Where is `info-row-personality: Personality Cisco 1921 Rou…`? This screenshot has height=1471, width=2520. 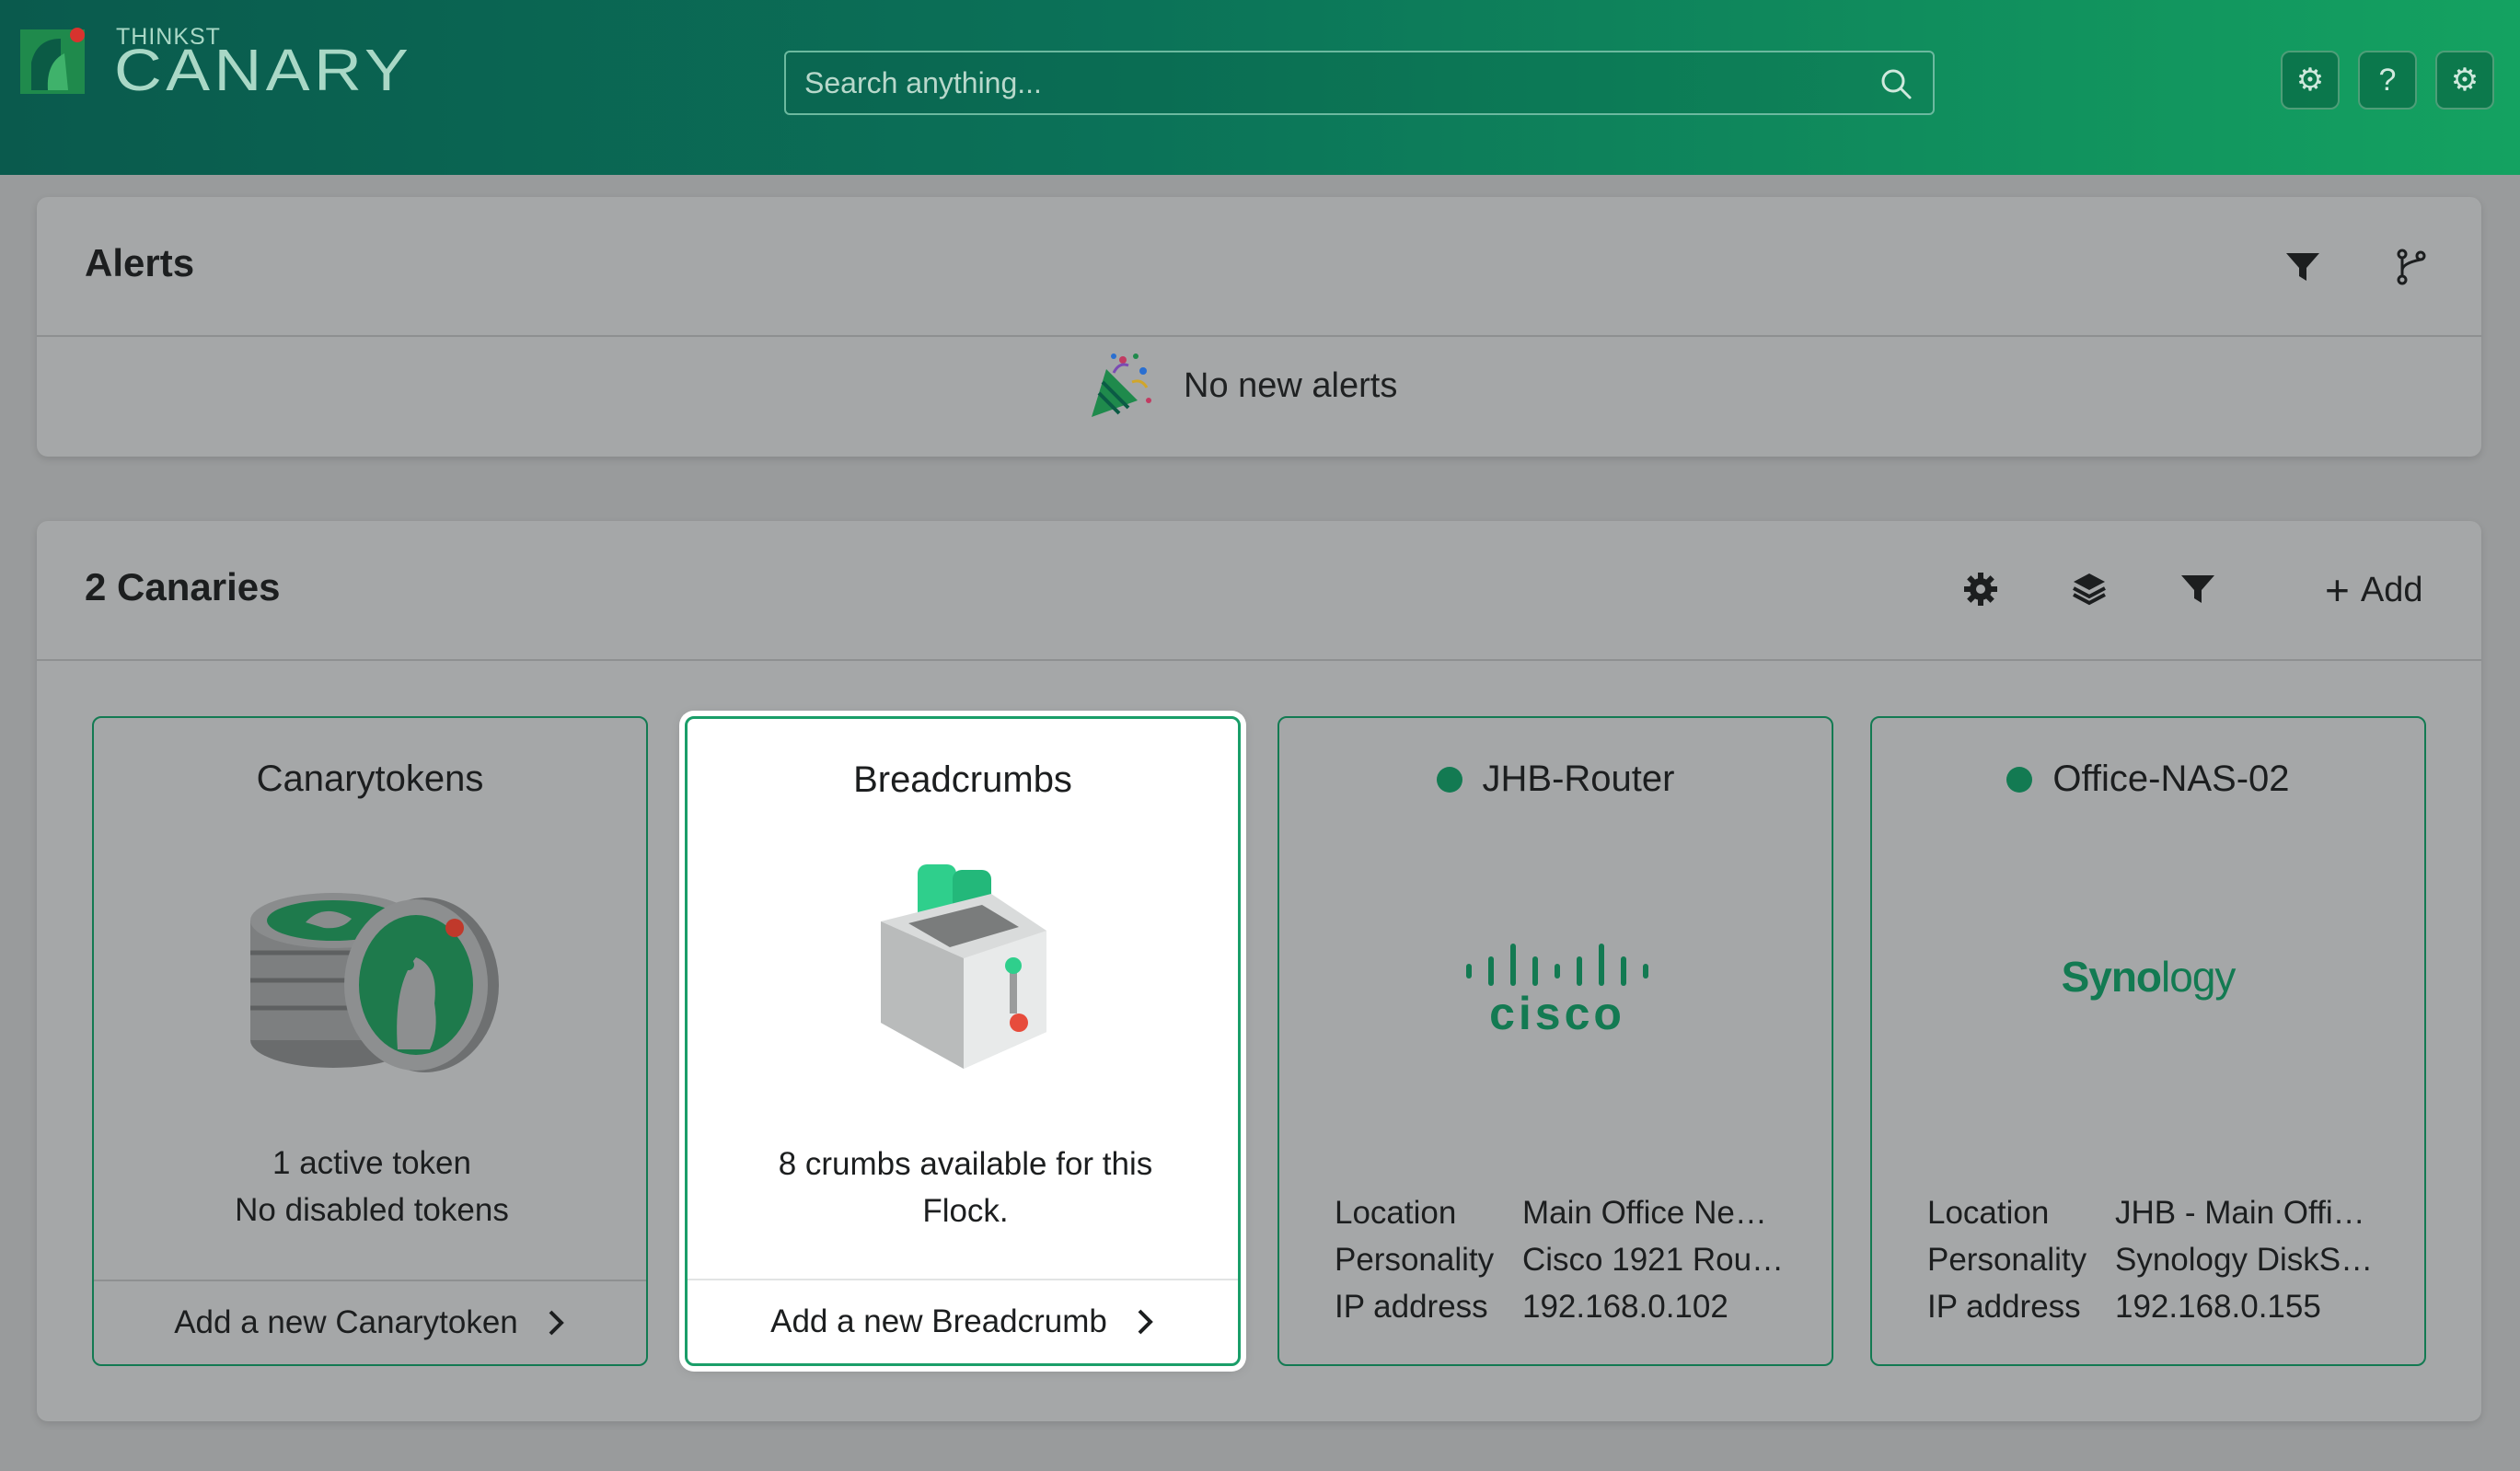
info-row-personality: Personality Cisco 1921 Rou… is located at coordinates (1560, 1260).